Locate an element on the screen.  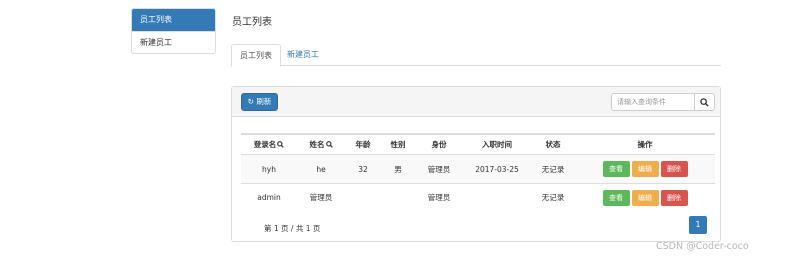
cell-name: he is located at coordinates (321, 169).